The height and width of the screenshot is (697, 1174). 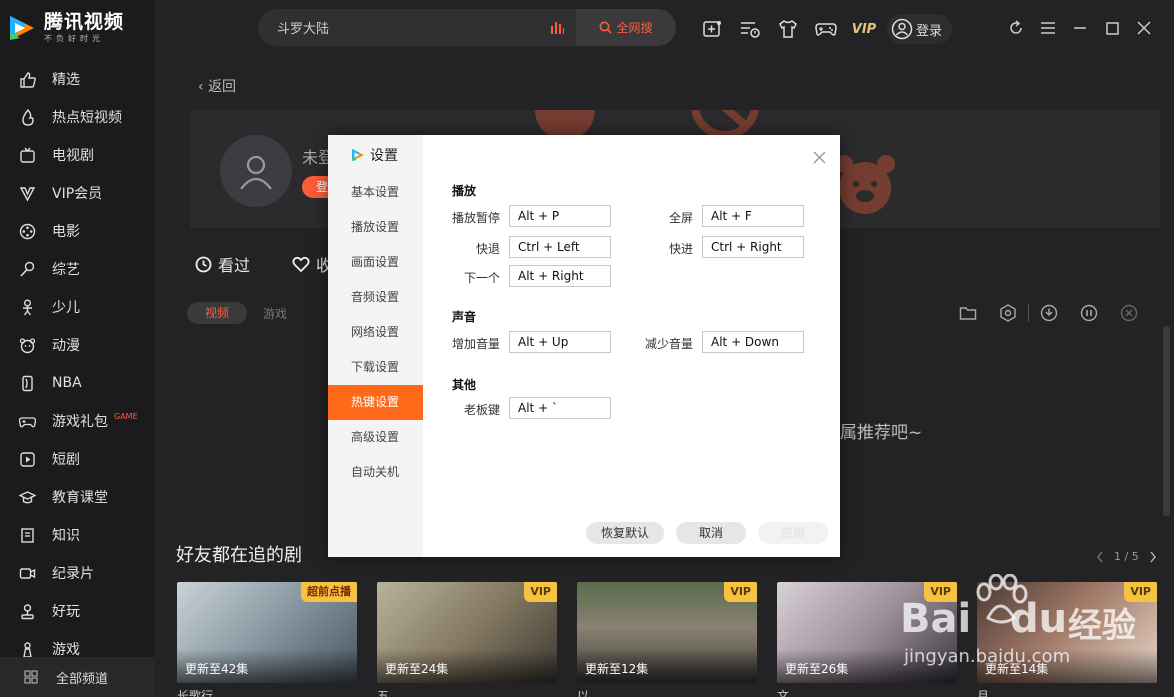 What do you see at coordinates (793, 533) in the screenshot?
I see `apply-button: 应用` at bounding box center [793, 533].